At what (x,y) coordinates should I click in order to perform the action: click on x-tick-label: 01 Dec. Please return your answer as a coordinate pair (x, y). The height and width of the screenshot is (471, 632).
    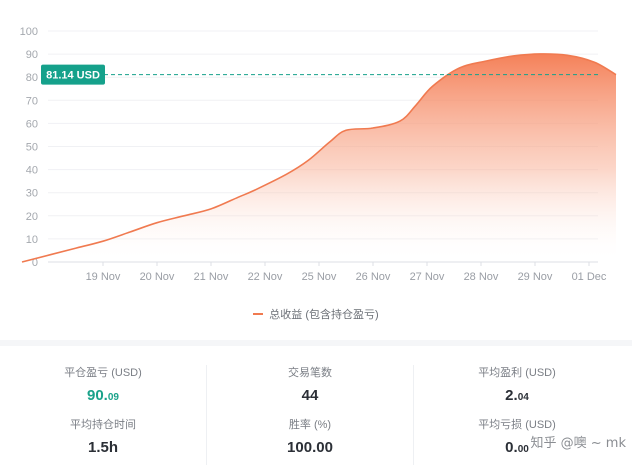
    Looking at the image, I should click on (589, 277).